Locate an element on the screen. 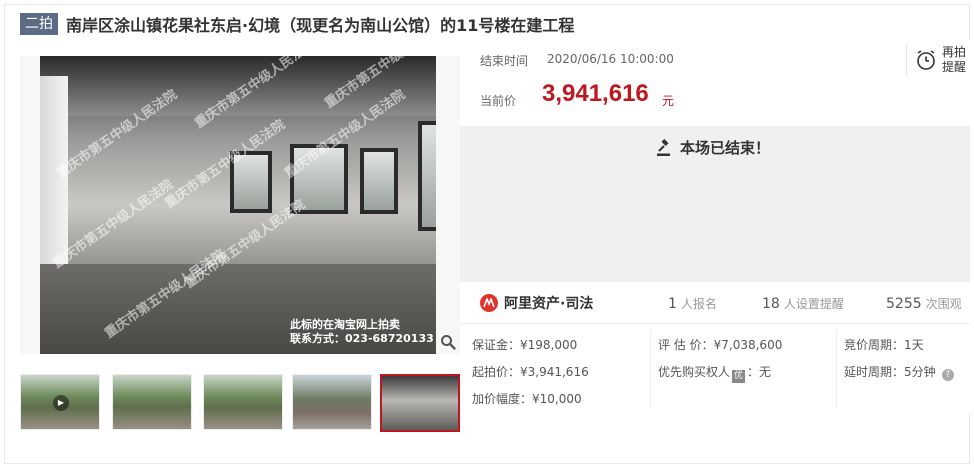 The height and width of the screenshot is (468, 974). reminders-count: 18 is located at coordinates (771, 304).